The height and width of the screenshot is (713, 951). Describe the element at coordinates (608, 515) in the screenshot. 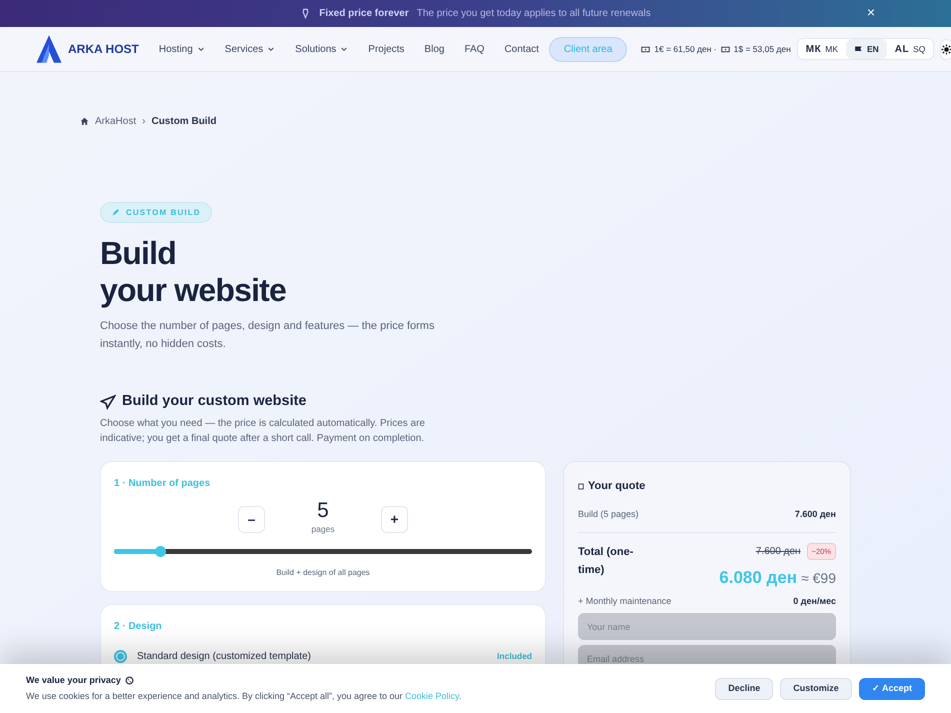

I see `line-label: Build (5 pages)` at that location.